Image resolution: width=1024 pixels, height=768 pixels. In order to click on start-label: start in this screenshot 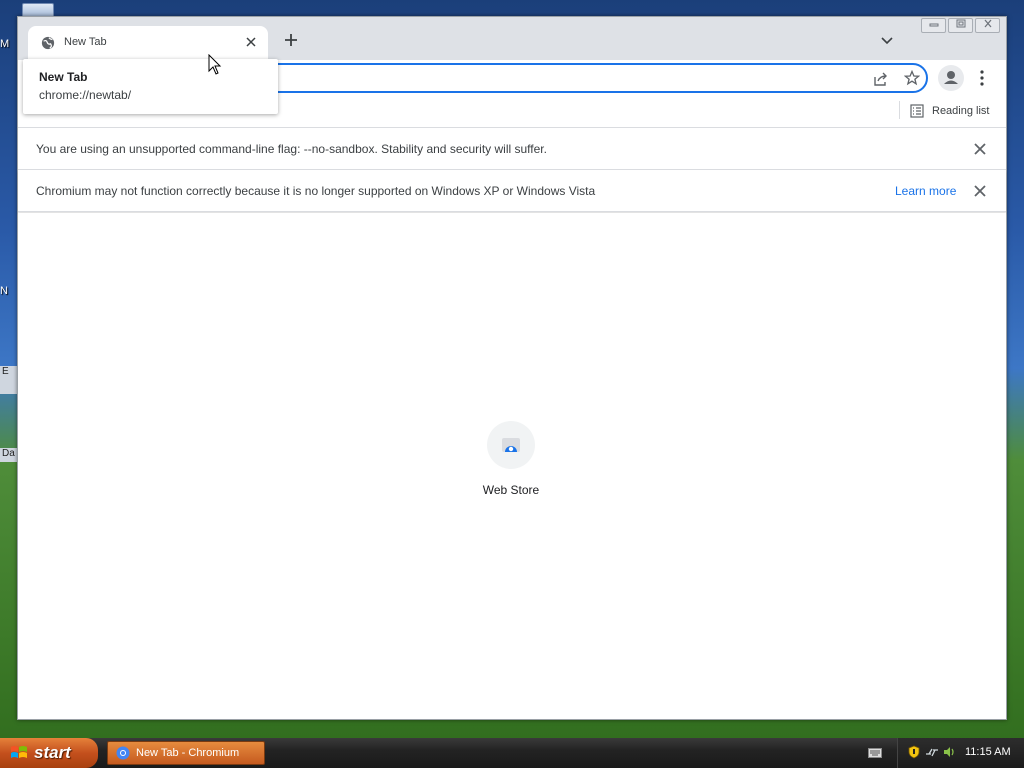, I will do `click(52, 752)`.